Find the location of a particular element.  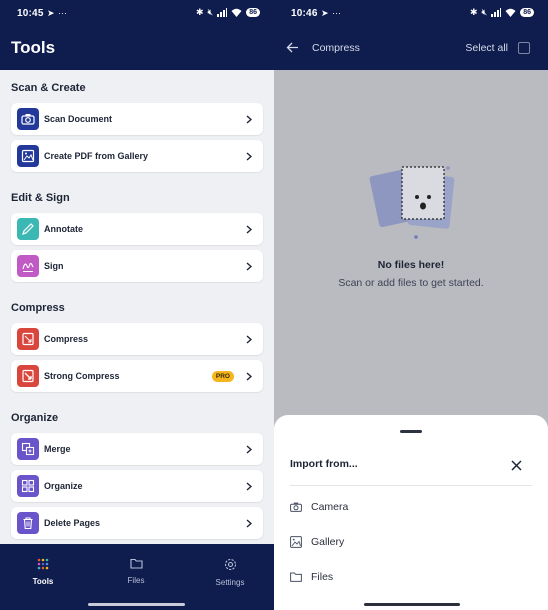

status-time: 10:45 is located at coordinates (30, 13).